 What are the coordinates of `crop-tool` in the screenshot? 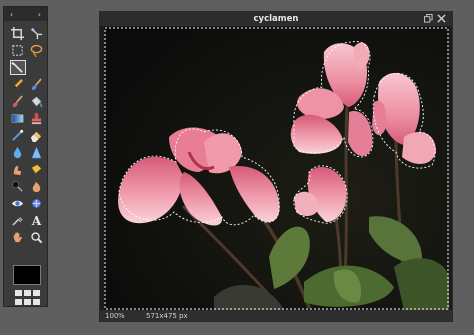 It's located at (17, 33).